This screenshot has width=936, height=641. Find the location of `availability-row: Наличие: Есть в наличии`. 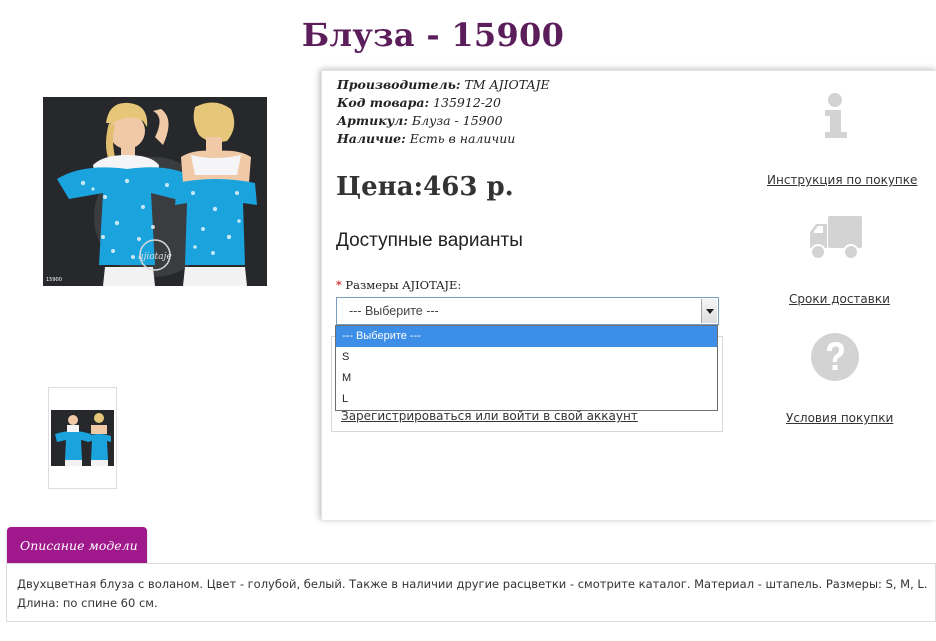

availability-row: Наличие: Есть в наличии is located at coordinates (426, 138).